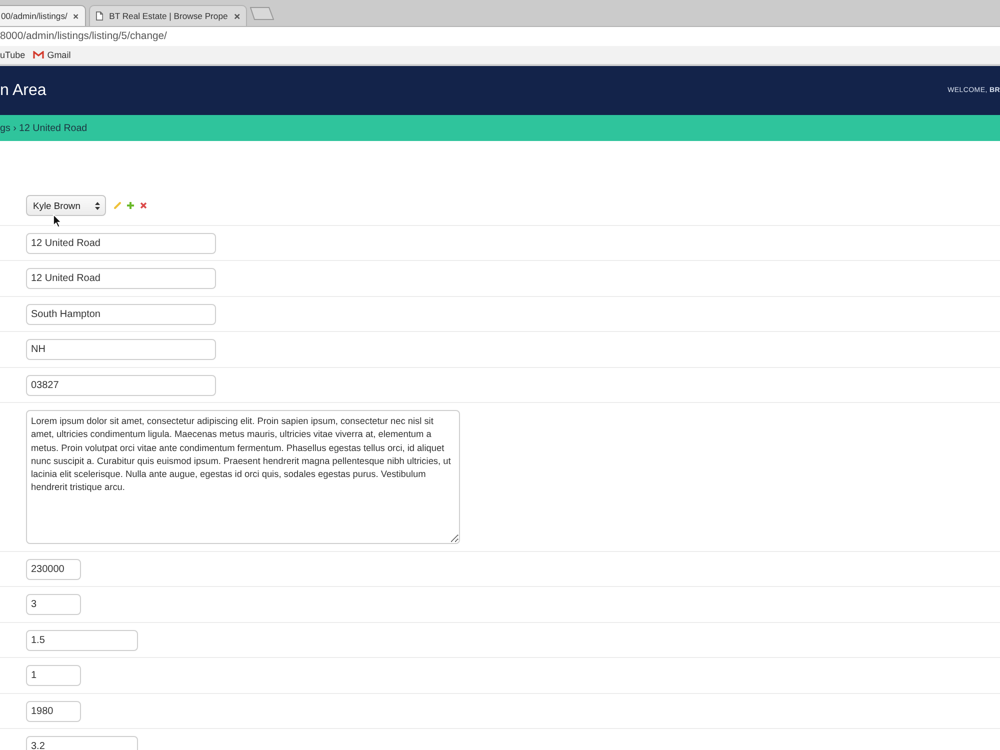 The height and width of the screenshot is (750, 1000). What do you see at coordinates (121, 385) in the screenshot?
I see `text-field: 03827` at bounding box center [121, 385].